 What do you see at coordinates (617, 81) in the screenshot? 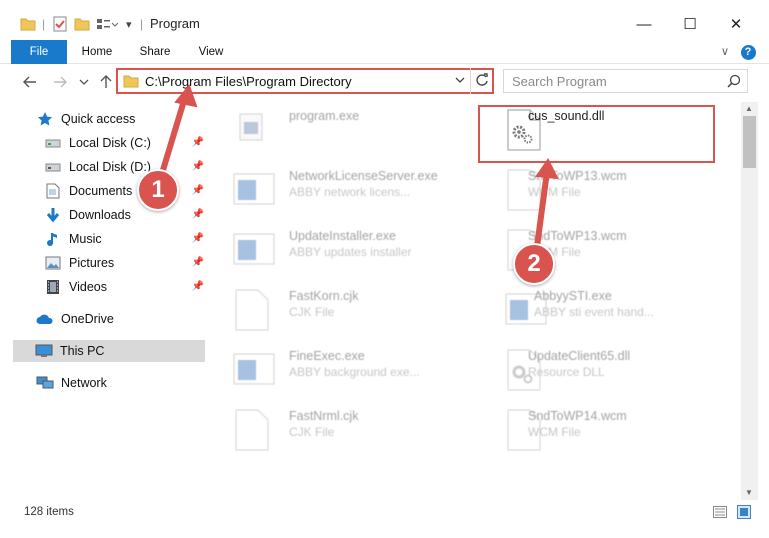
I see `search-input` at bounding box center [617, 81].